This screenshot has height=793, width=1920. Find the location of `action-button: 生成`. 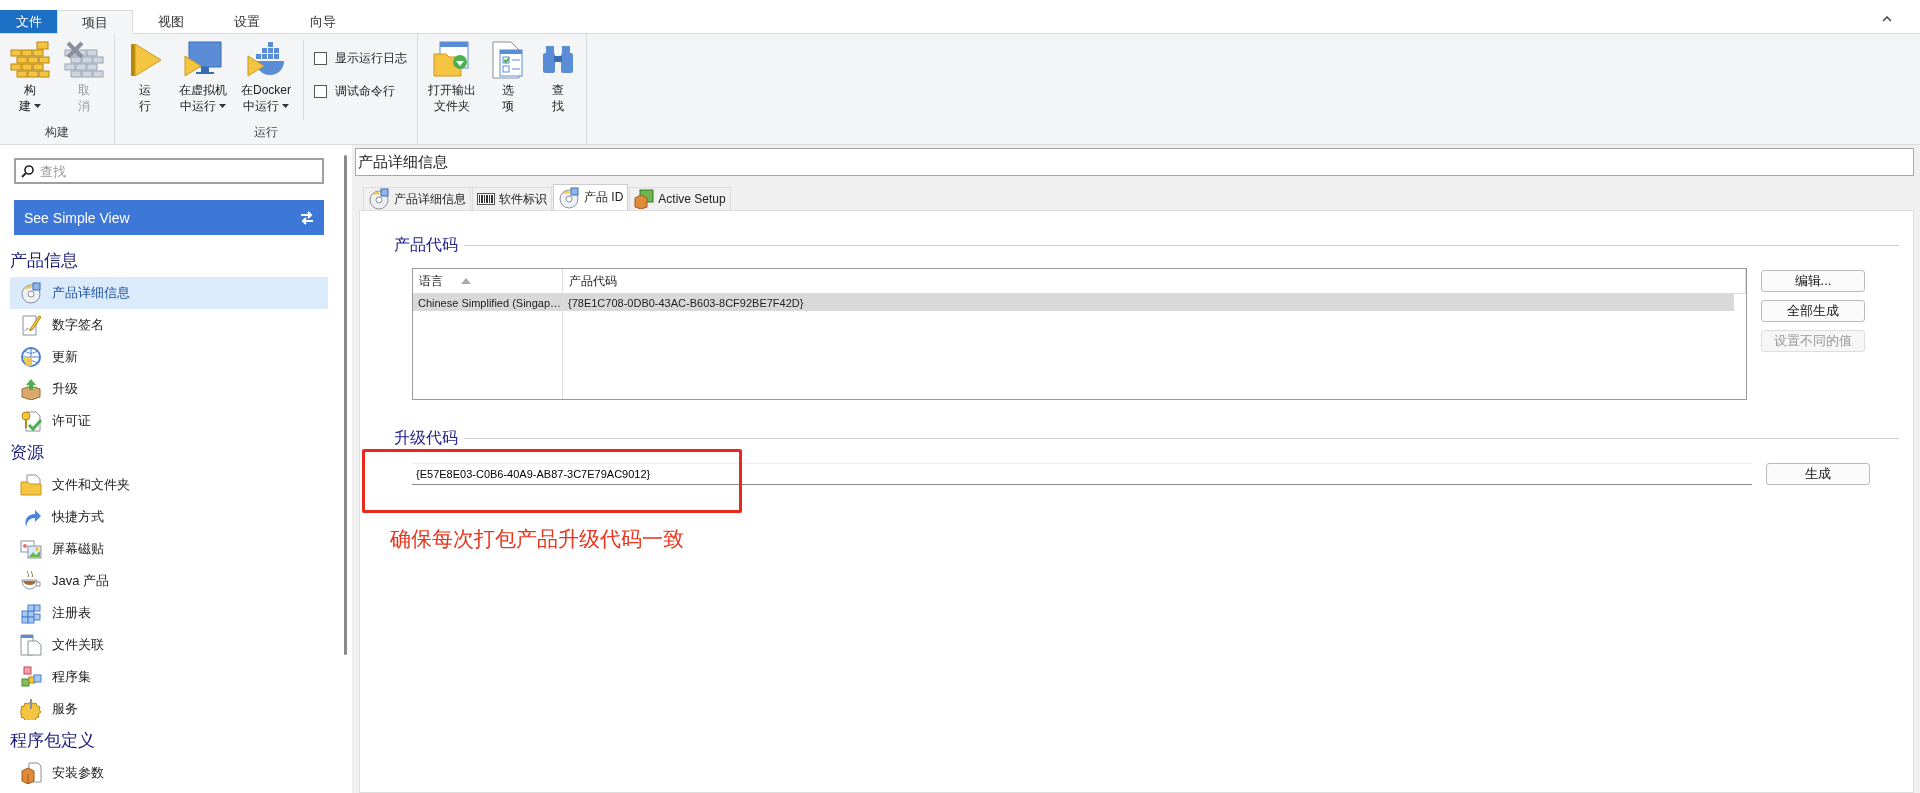

action-button: 生成 is located at coordinates (1818, 474).